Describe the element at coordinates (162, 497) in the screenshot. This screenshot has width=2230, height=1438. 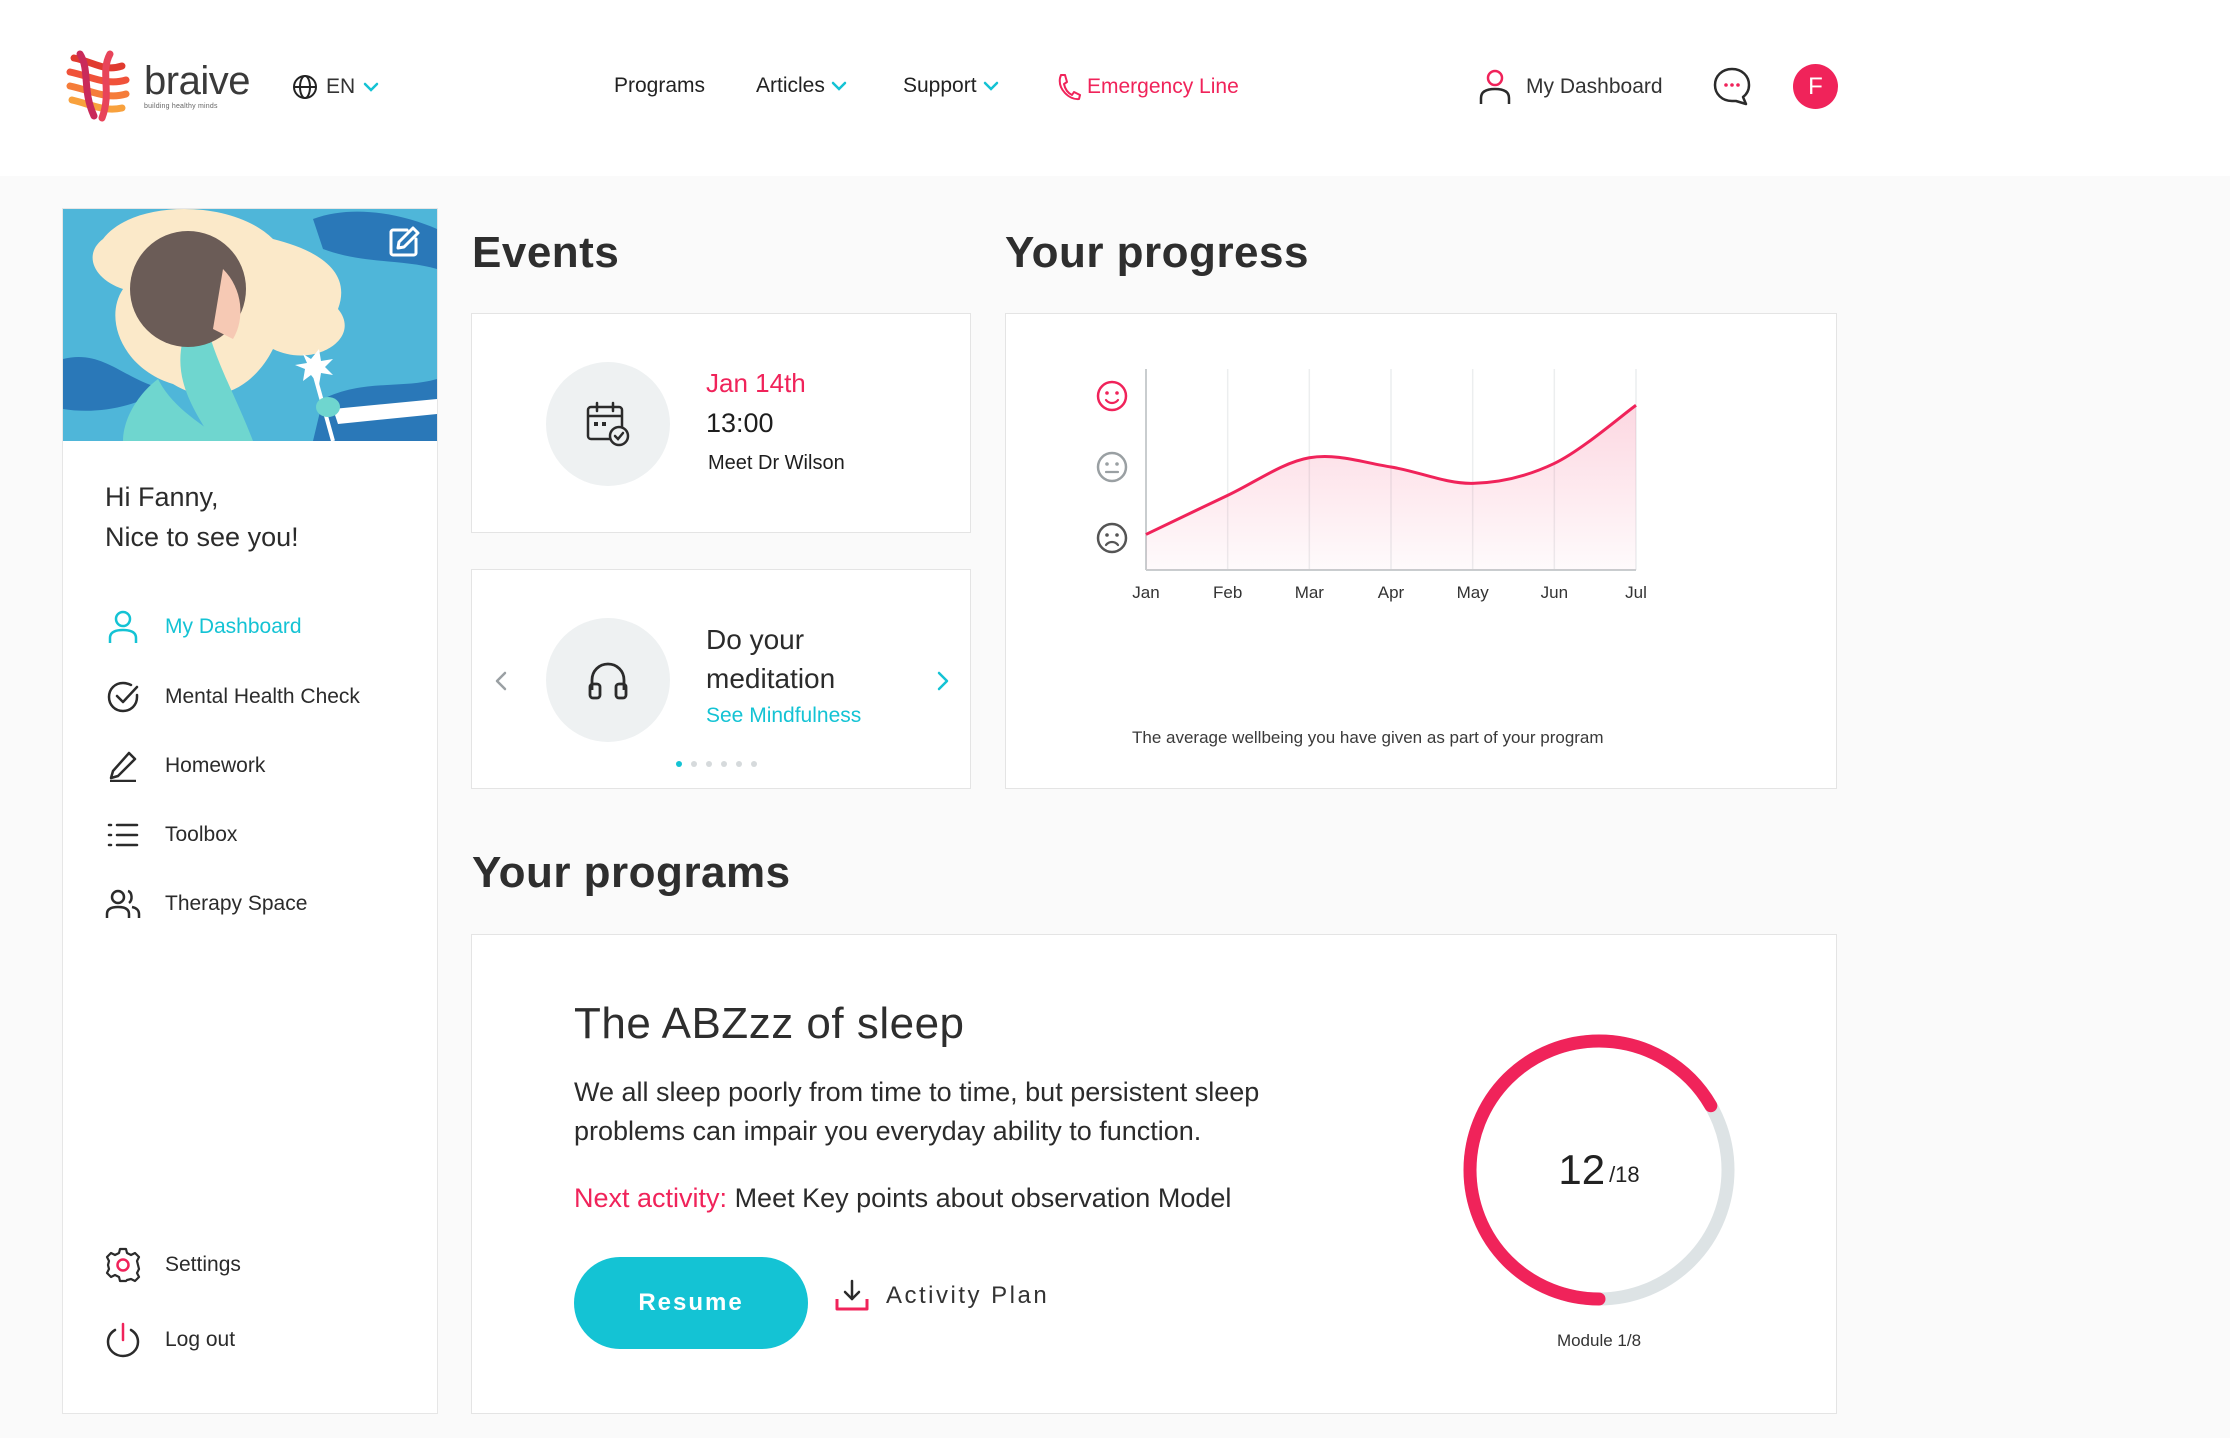
I see `greeting-name: Hi Fanny,` at that location.